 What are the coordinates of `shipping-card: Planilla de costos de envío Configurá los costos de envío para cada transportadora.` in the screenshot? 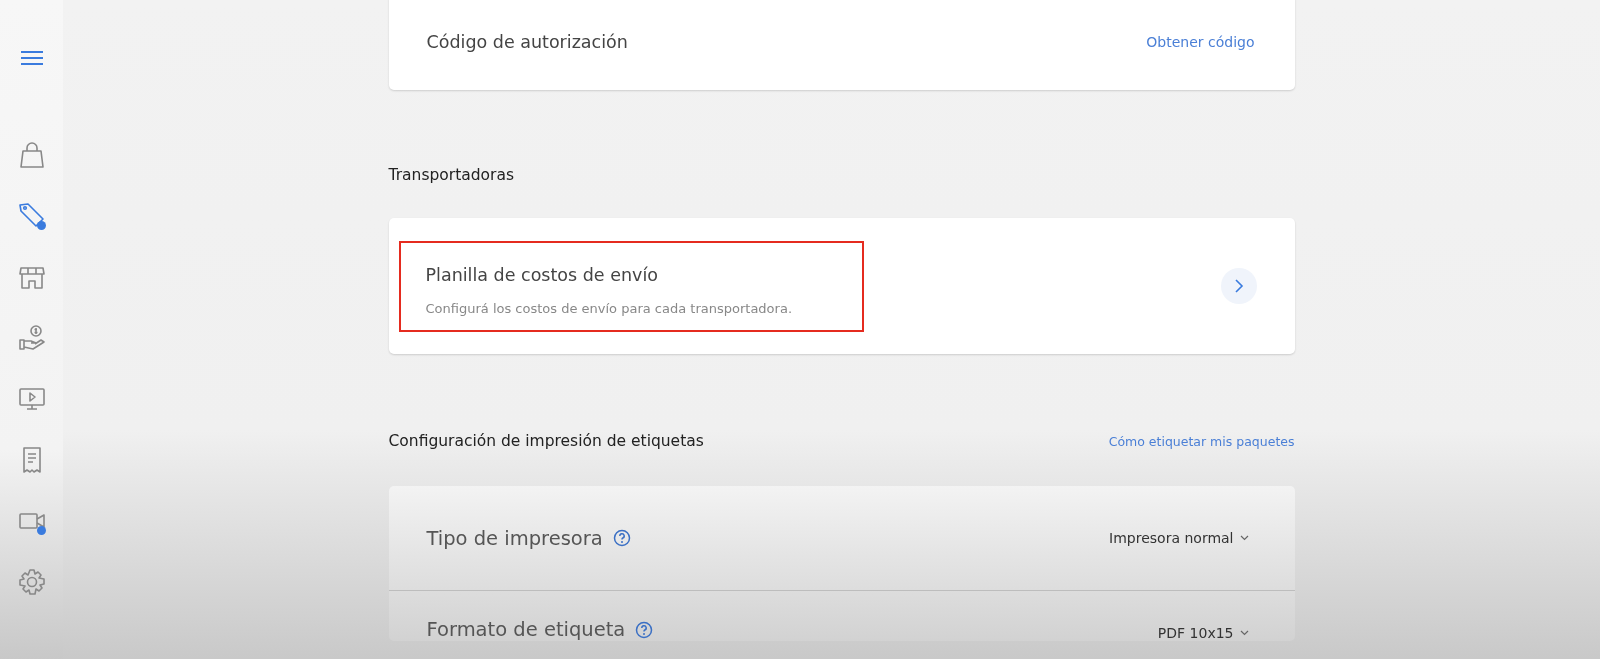 It's located at (841, 286).